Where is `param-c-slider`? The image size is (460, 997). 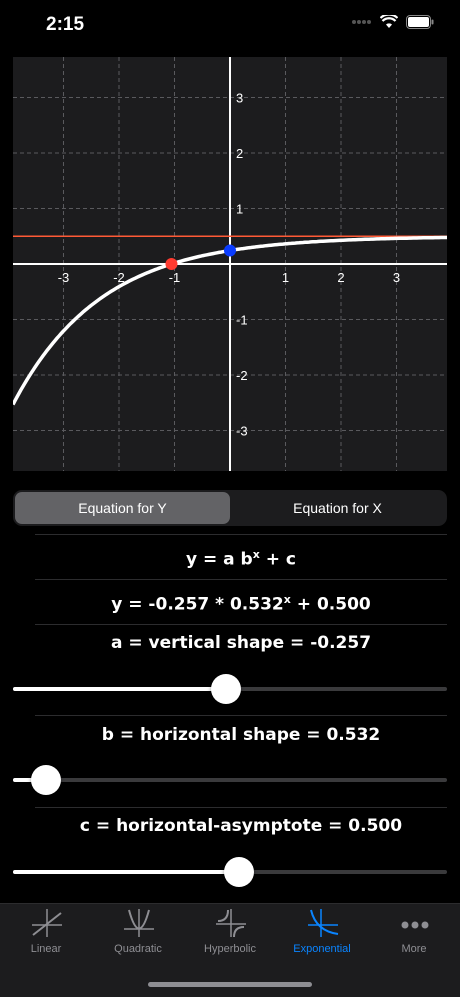
param-c-slider is located at coordinates (230, 872).